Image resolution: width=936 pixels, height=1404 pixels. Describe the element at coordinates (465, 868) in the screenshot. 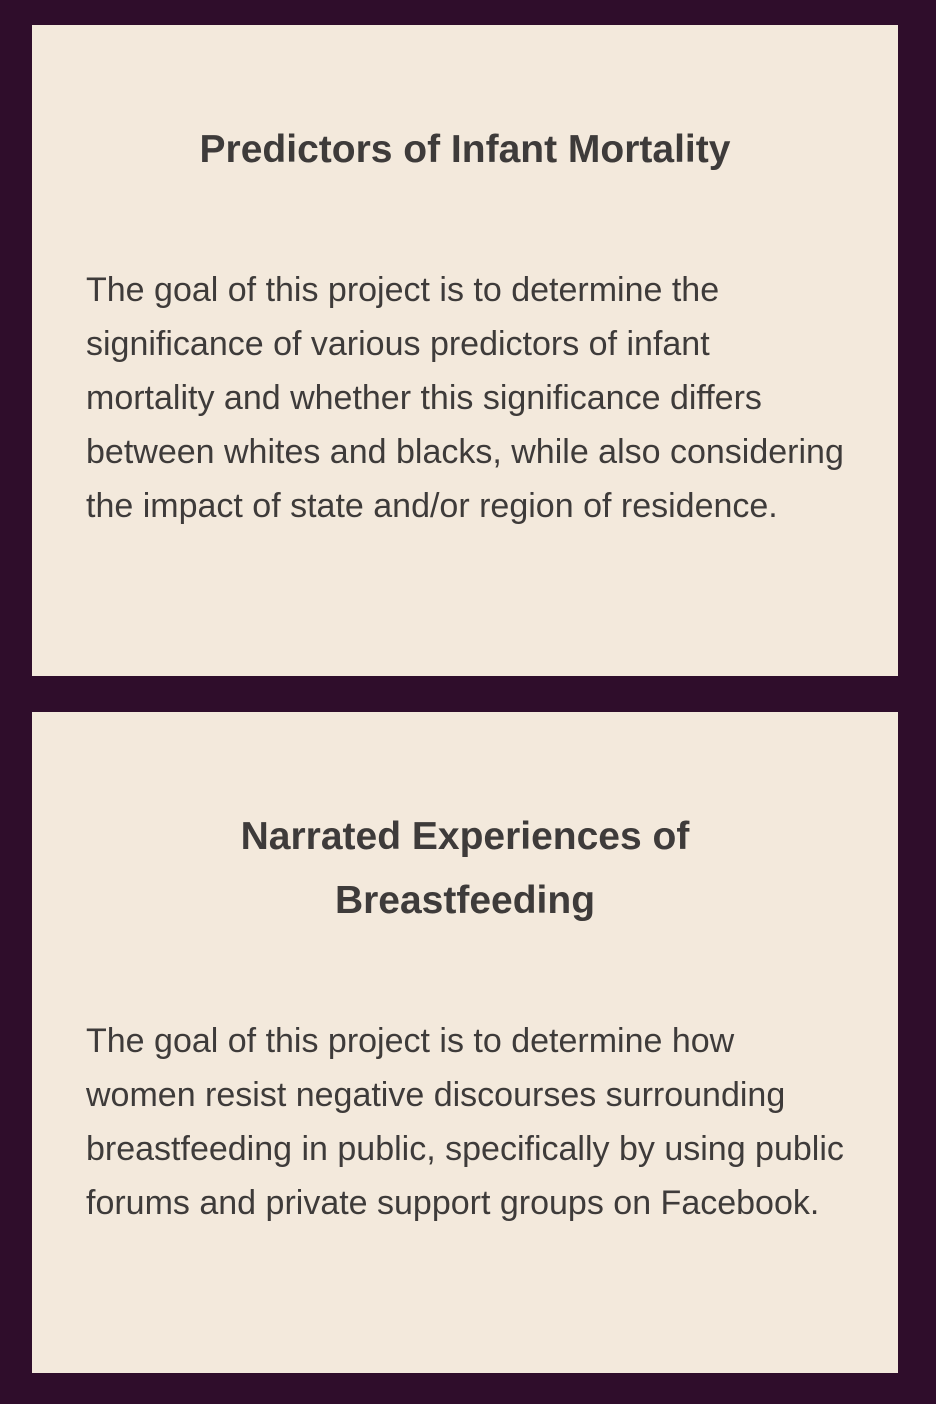

I see `project-title: Narrated Experiences of Breastfeeding` at that location.